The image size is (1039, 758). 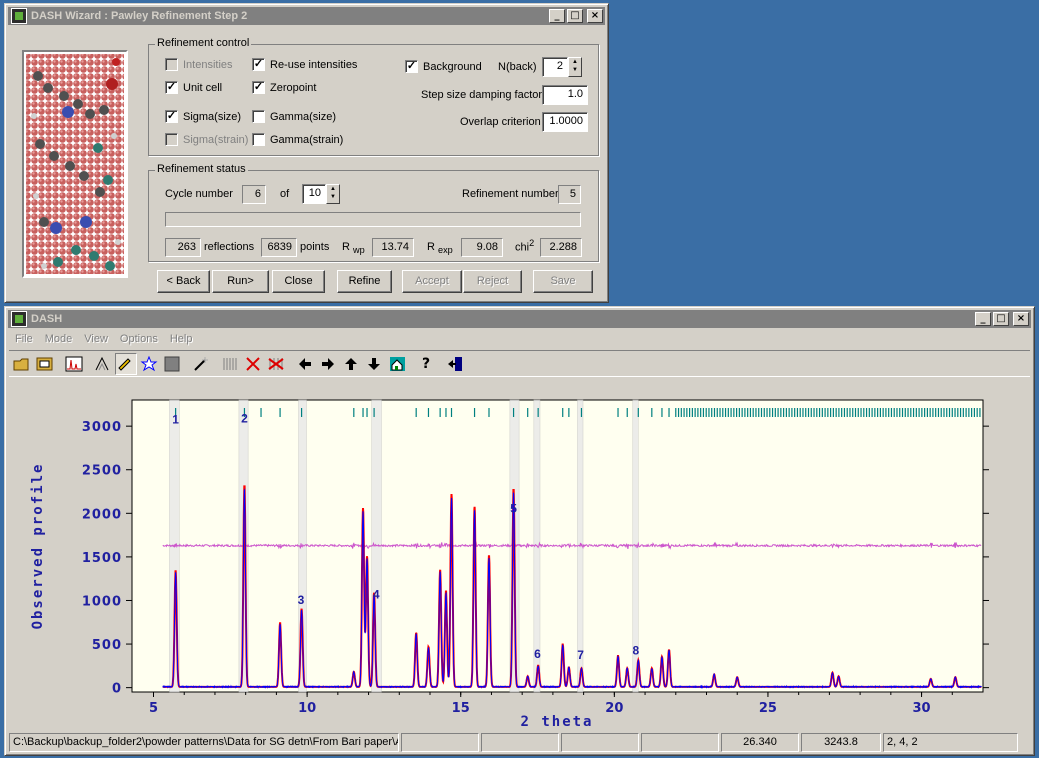 What do you see at coordinates (183, 247) in the screenshot?
I see `reflections-value: 263` at bounding box center [183, 247].